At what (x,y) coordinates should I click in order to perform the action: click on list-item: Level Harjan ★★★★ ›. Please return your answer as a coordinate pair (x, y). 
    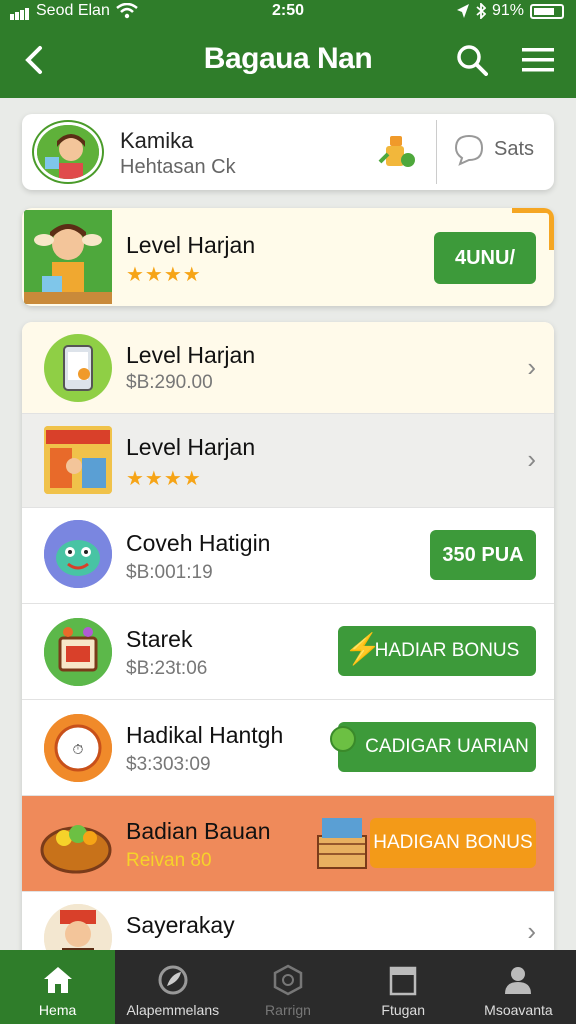
    Looking at the image, I should click on (288, 461).